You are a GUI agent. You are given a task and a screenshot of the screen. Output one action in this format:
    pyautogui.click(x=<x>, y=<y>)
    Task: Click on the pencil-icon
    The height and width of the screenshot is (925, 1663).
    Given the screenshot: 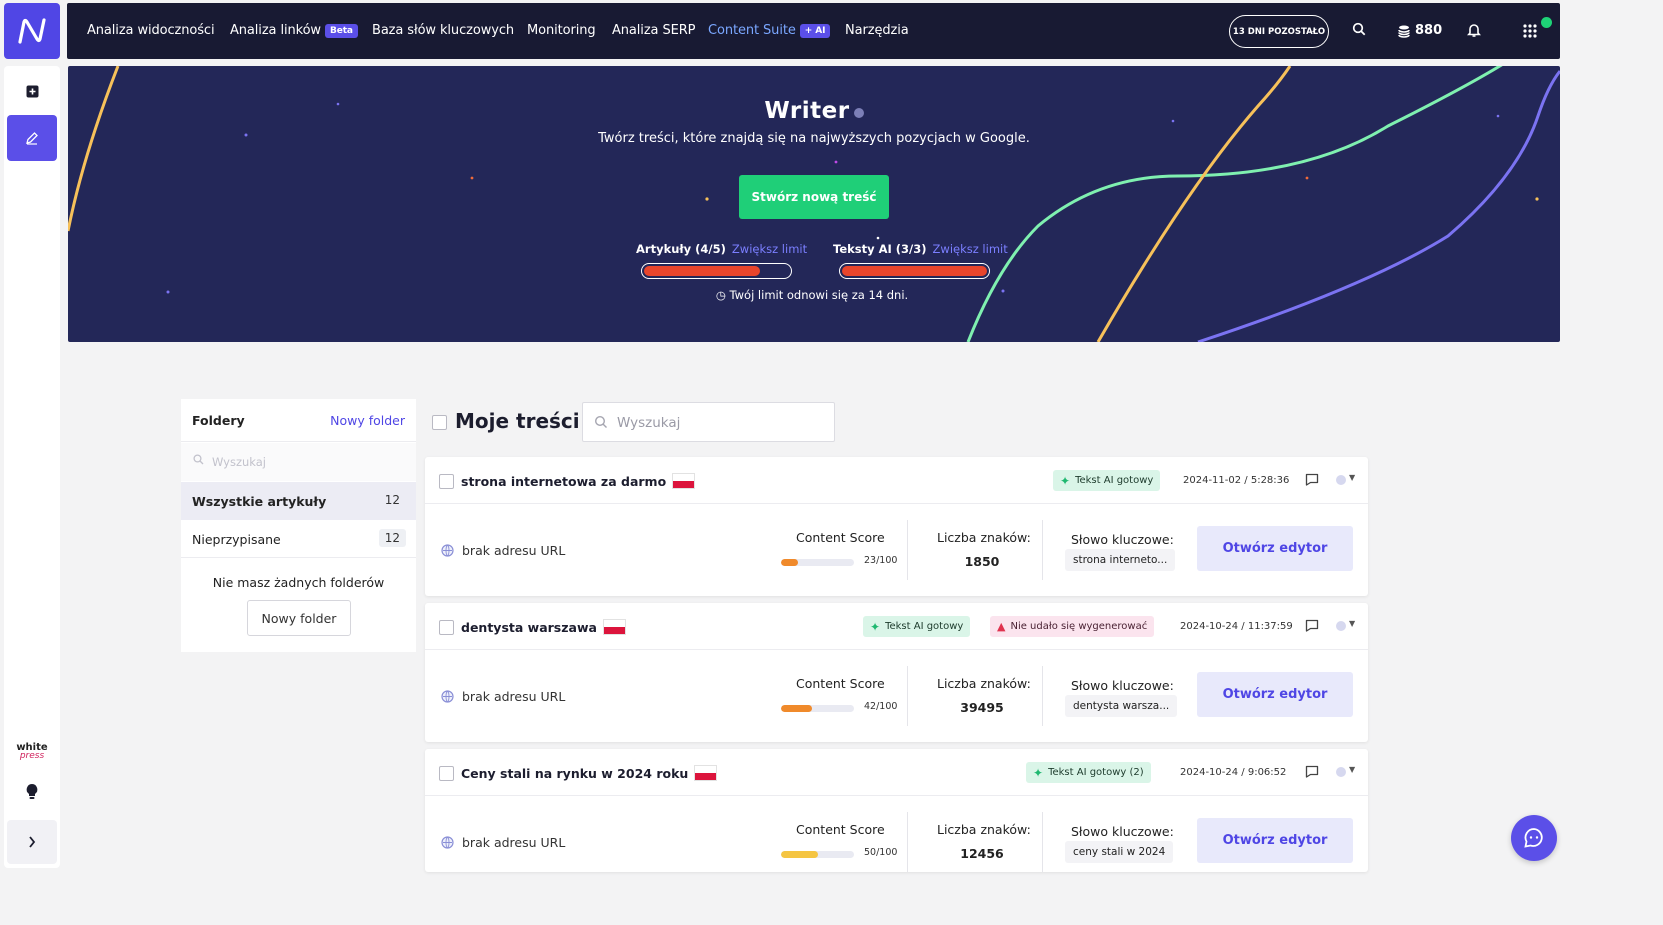 What is the action you would take?
    pyautogui.click(x=32, y=138)
    